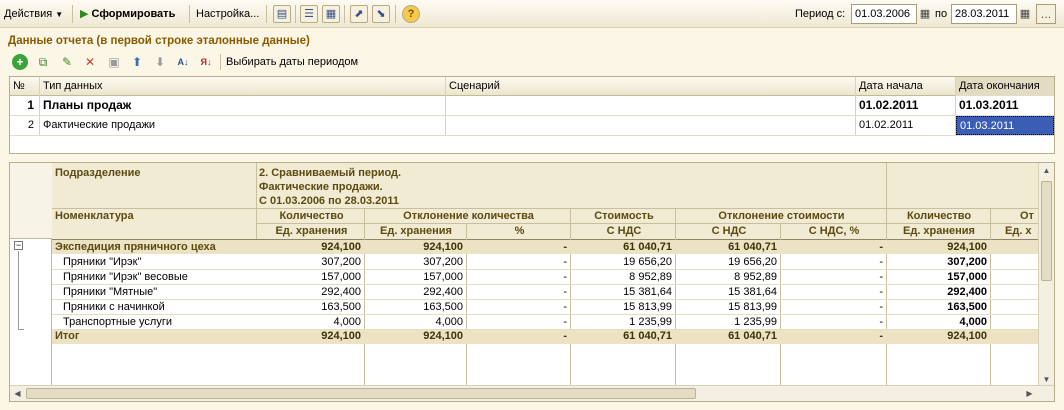 The width and height of the screenshot is (1064, 410). What do you see at coordinates (114, 62) in the screenshot?
I see `end-edit-icon: ▣` at bounding box center [114, 62].